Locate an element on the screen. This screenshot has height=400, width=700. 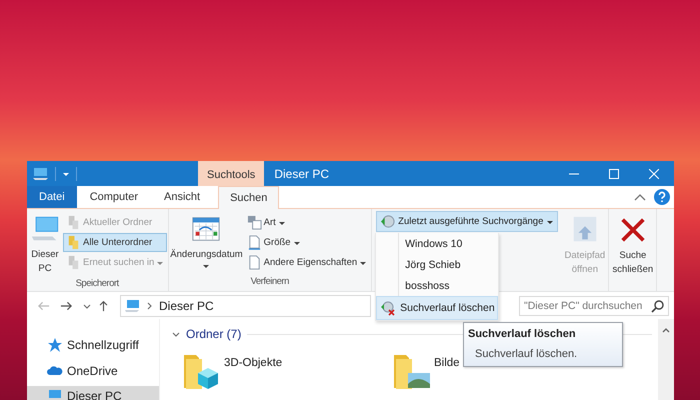
tooltip-text: Suchverlauf löschen. is located at coordinates (526, 354).